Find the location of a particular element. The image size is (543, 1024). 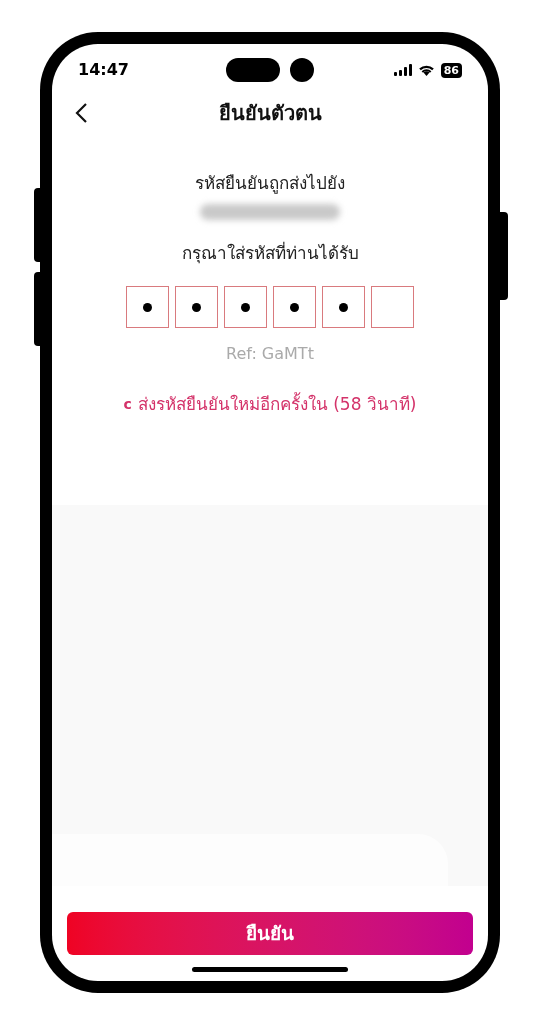

confirm-button: ยืนยัน is located at coordinates (270, 933).